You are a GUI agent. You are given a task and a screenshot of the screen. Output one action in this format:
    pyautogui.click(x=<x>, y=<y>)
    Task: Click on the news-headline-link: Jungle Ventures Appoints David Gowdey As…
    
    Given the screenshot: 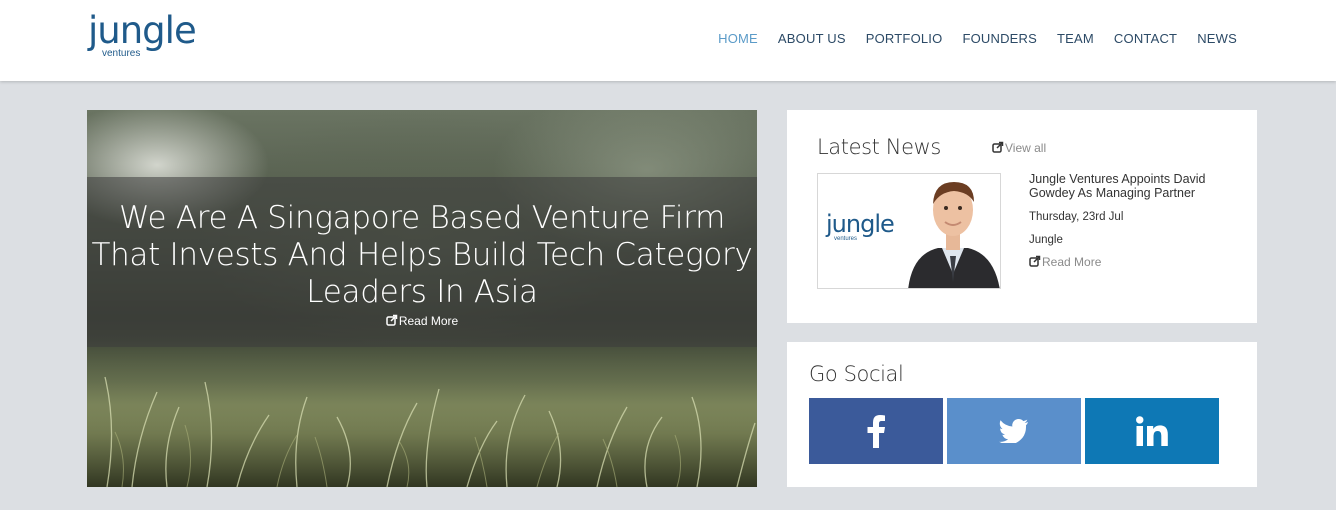 What is the action you would take?
    pyautogui.click(x=1139, y=186)
    